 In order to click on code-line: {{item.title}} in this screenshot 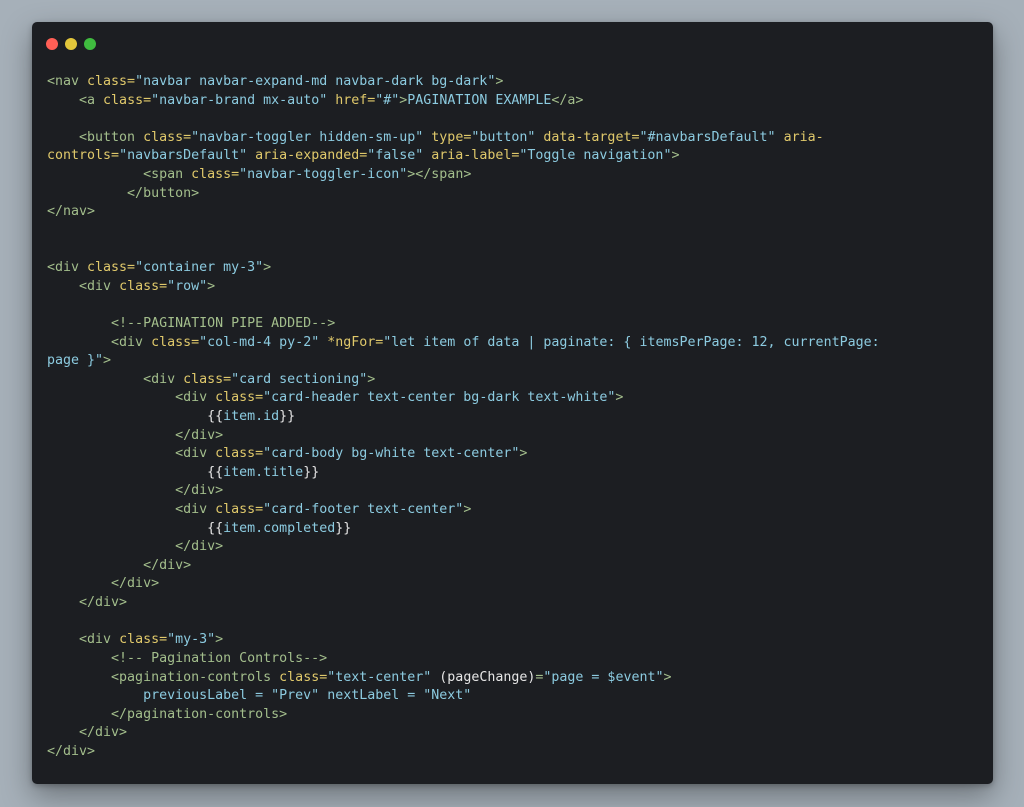, I will do `click(512, 473)`.